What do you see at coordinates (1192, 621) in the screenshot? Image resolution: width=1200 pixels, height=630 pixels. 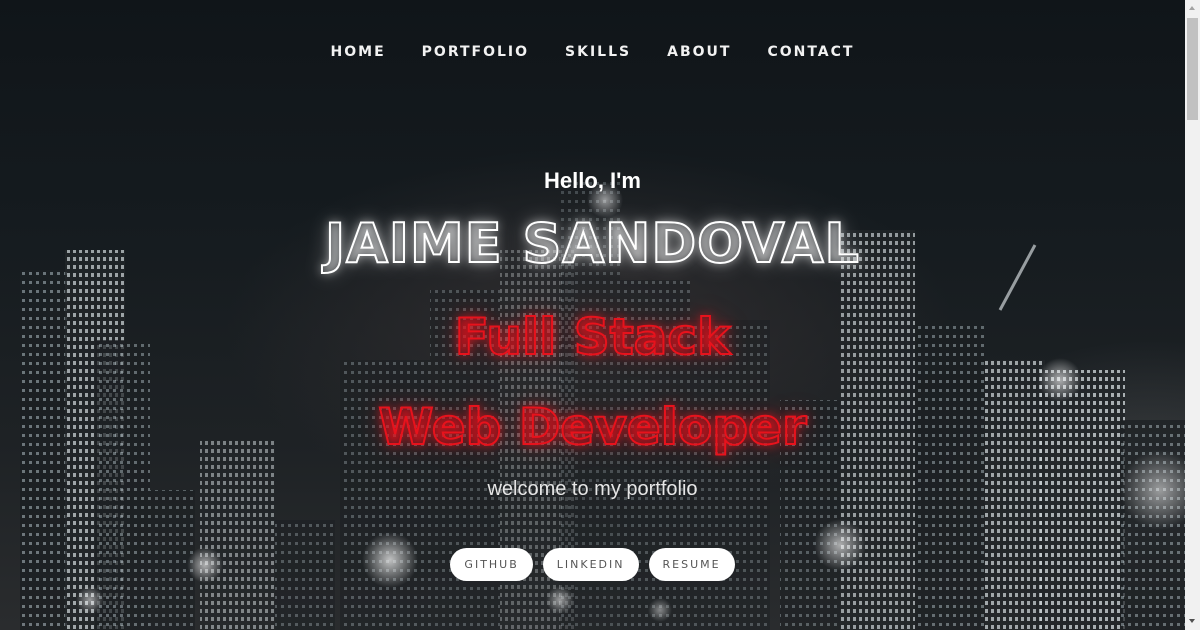 I see `scroll-down-arrow-icon` at bounding box center [1192, 621].